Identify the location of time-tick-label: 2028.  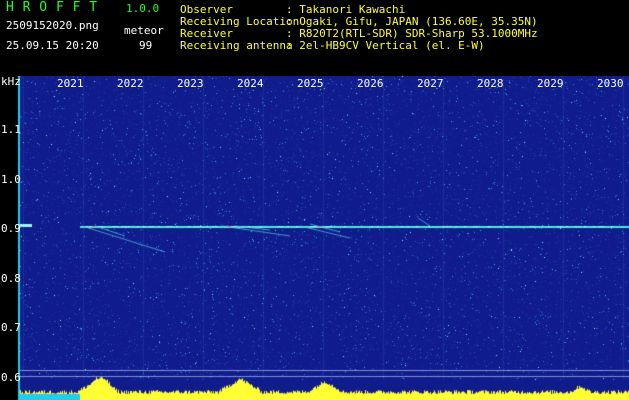
(490, 83).